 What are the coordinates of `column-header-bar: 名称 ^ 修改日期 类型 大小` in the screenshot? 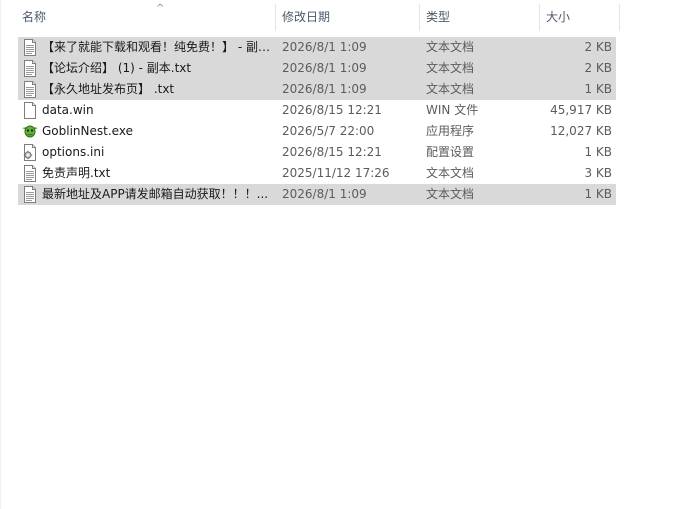 It's located at (344, 17).